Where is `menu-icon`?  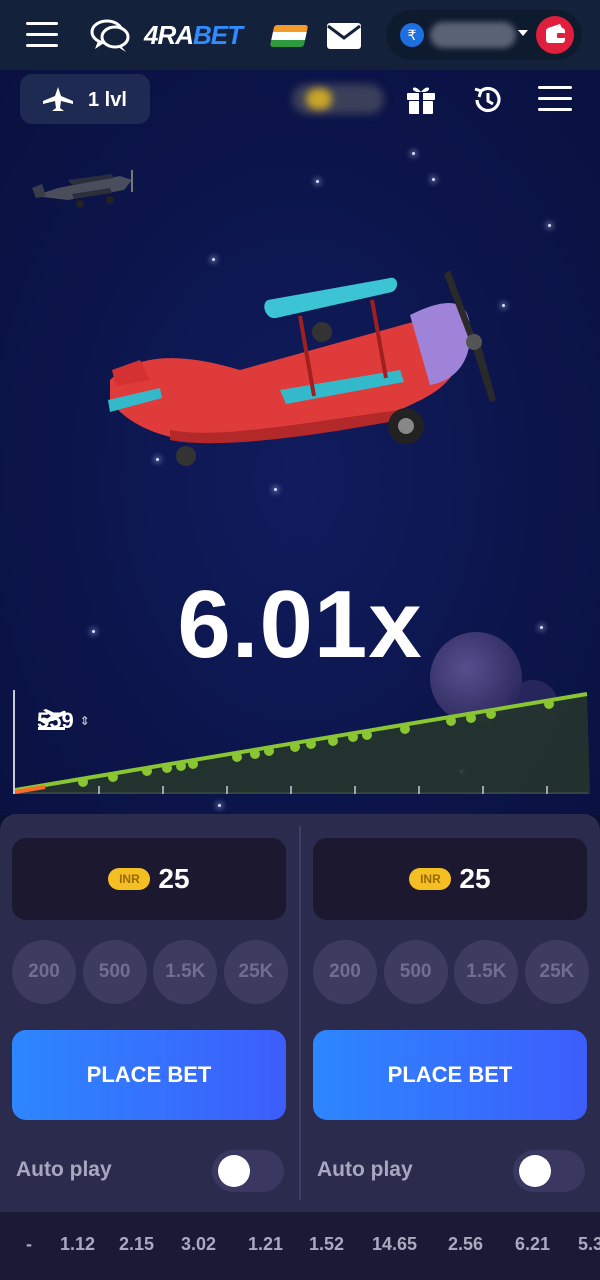
menu-icon is located at coordinates (42, 35).